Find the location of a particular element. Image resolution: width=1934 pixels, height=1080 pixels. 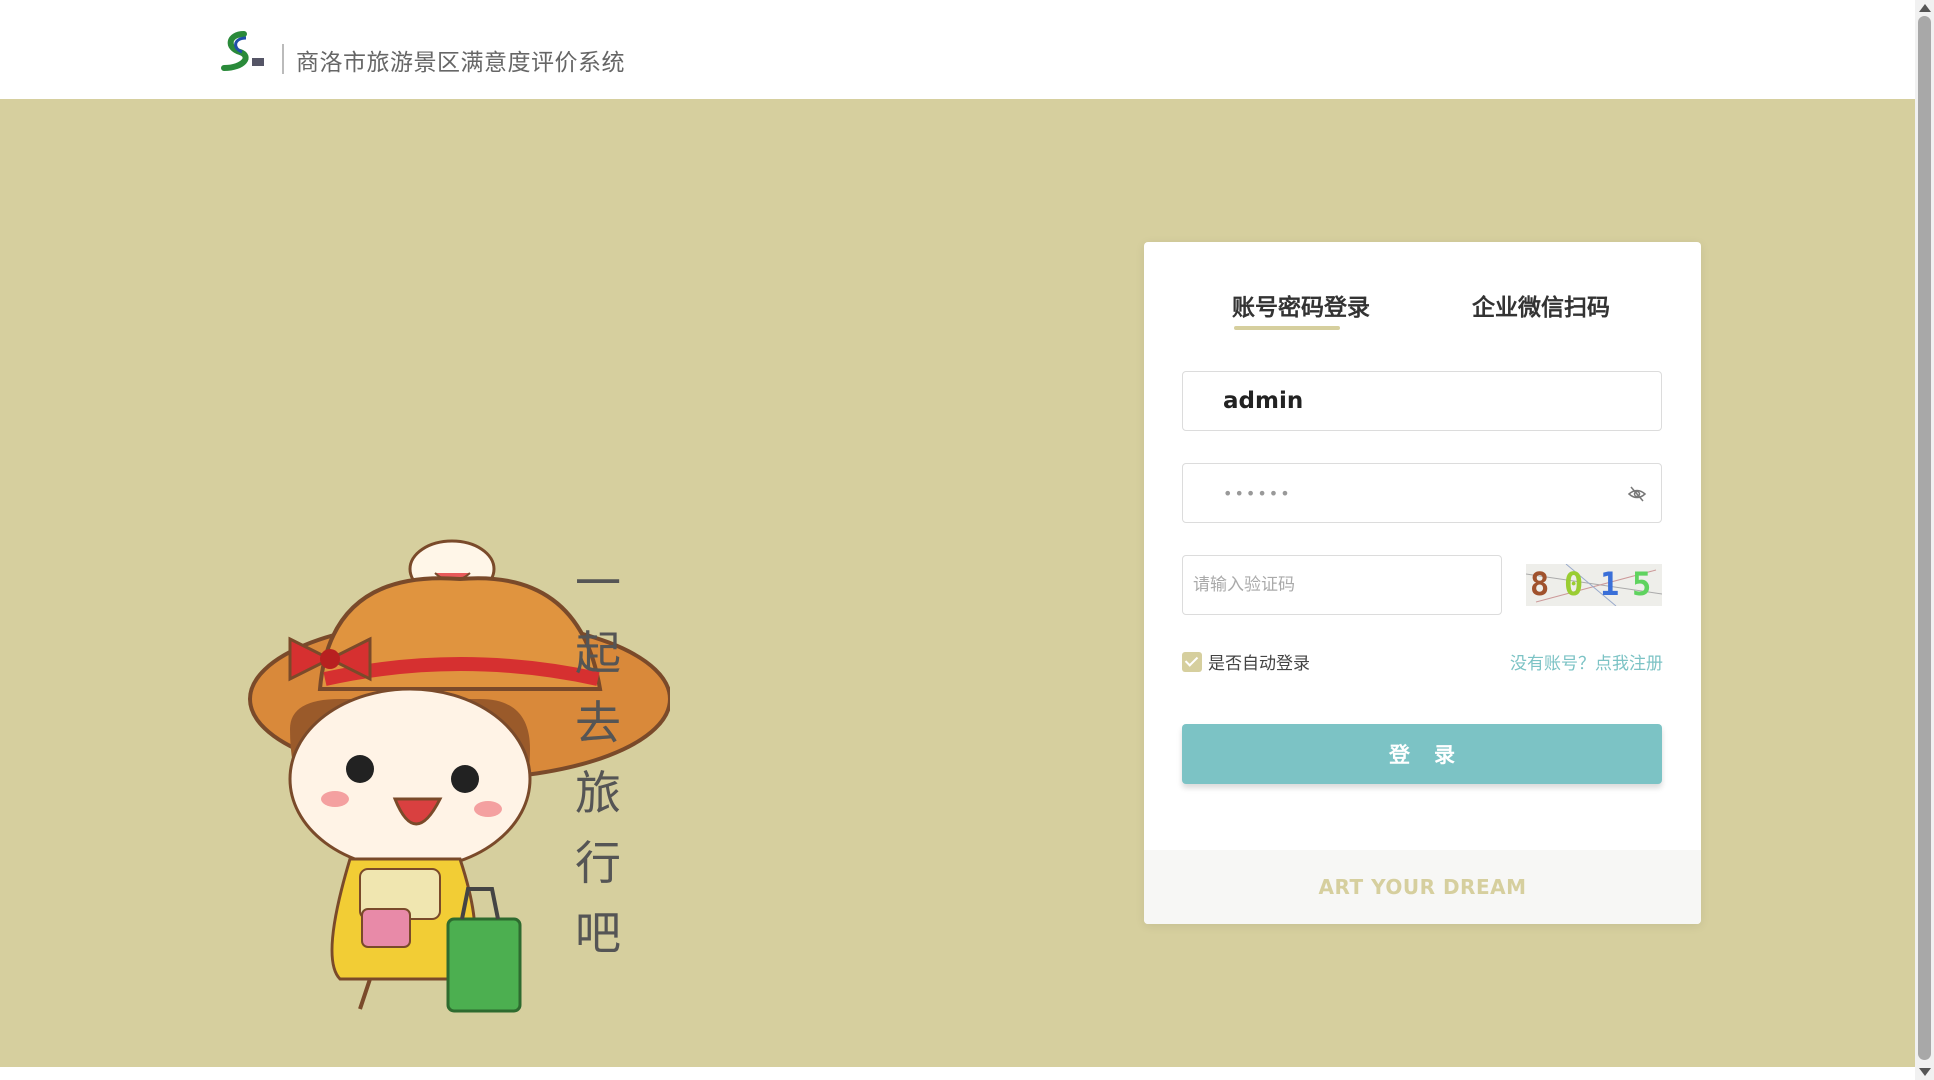

girl-traveler-illustration: 一 起 去 旅 行 吧 is located at coordinates (459, 776).